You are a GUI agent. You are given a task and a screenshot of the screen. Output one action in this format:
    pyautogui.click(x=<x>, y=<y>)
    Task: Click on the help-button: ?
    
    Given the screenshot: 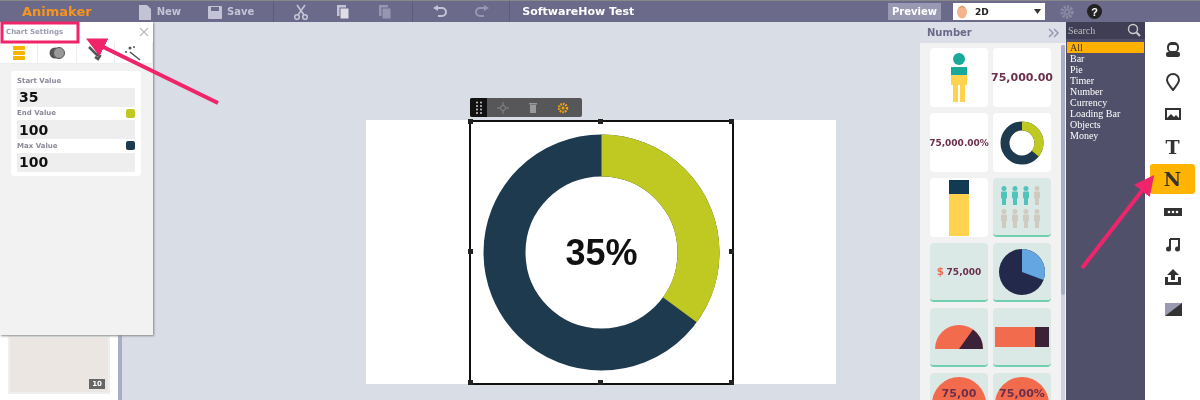 What is the action you would take?
    pyautogui.click(x=1094, y=11)
    